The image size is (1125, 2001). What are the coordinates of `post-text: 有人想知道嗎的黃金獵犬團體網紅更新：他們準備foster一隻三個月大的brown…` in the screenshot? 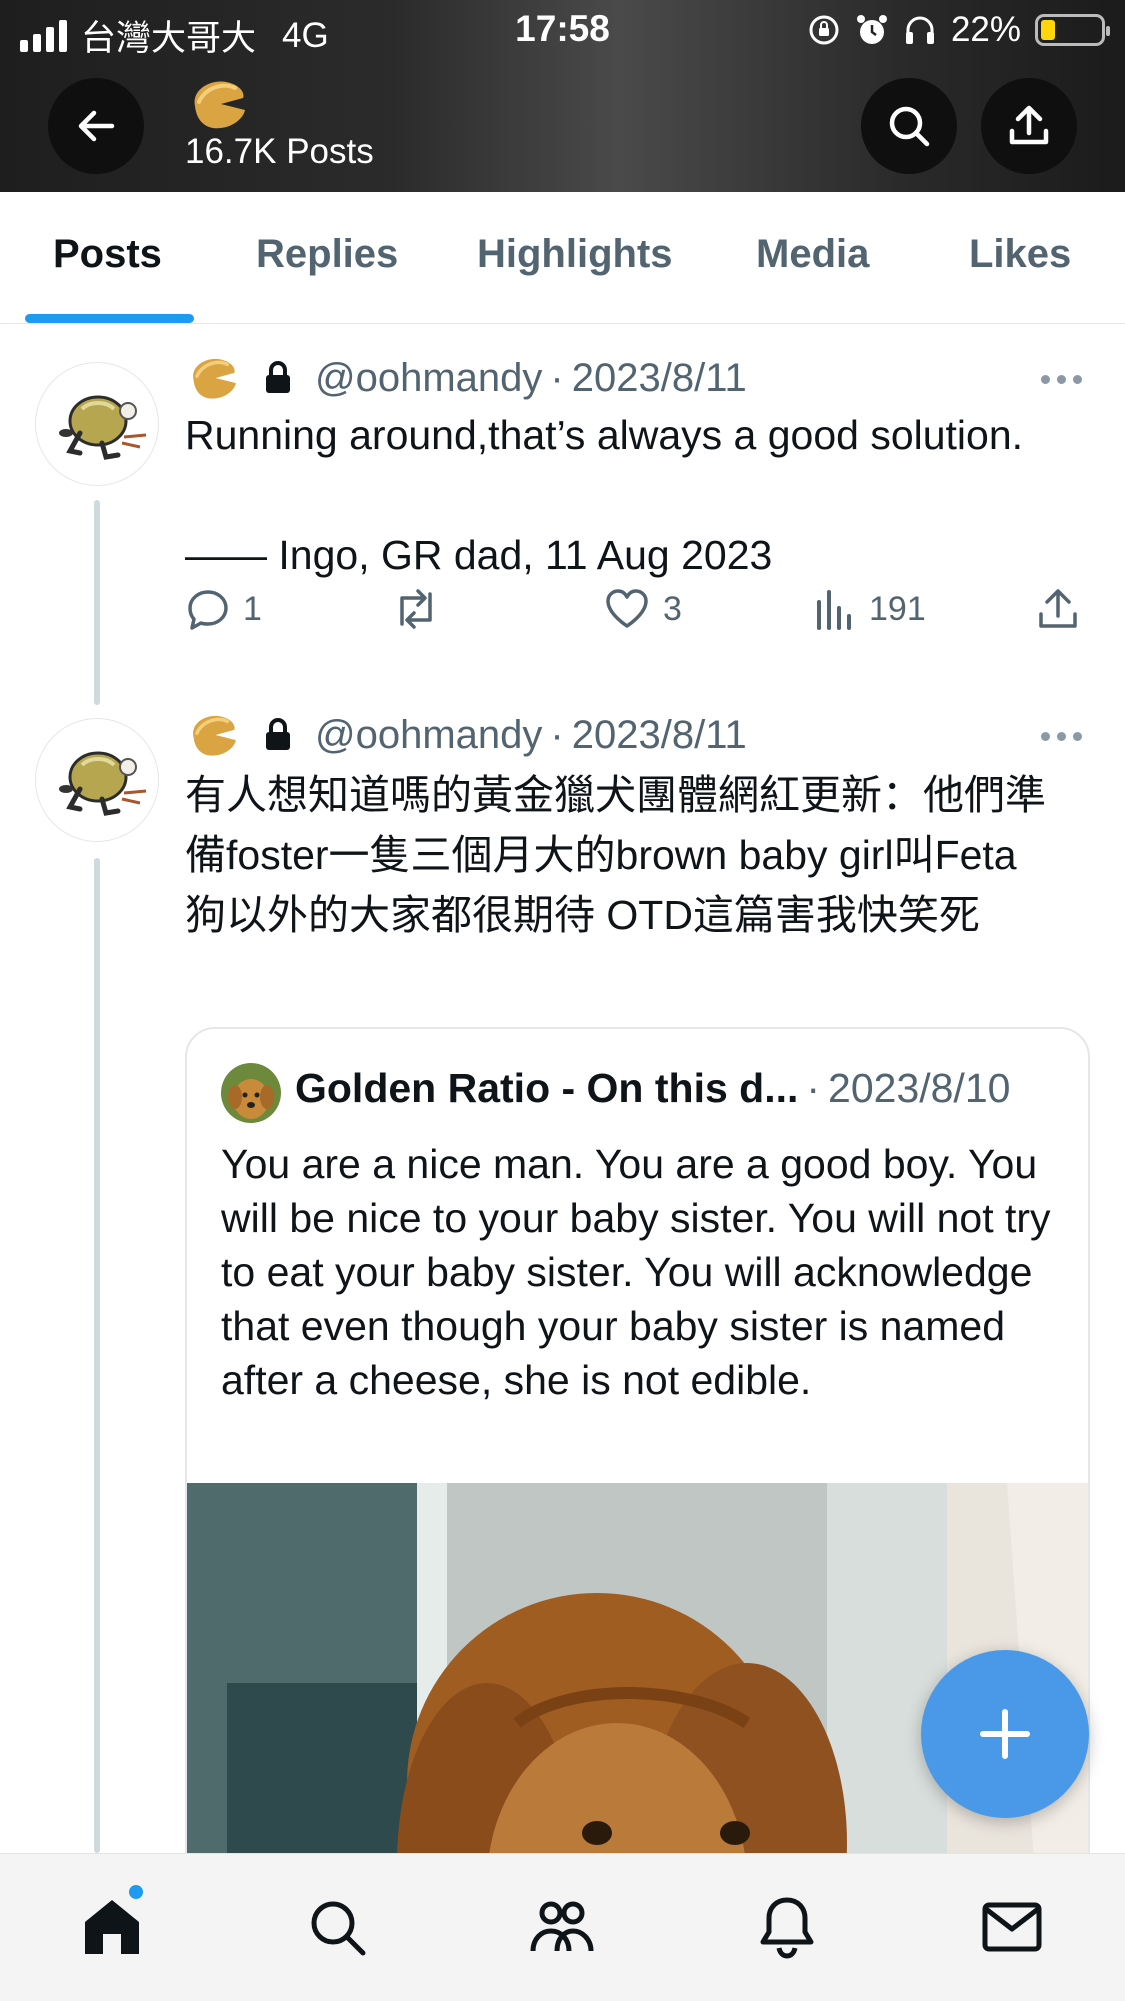 It's located at (615, 855).